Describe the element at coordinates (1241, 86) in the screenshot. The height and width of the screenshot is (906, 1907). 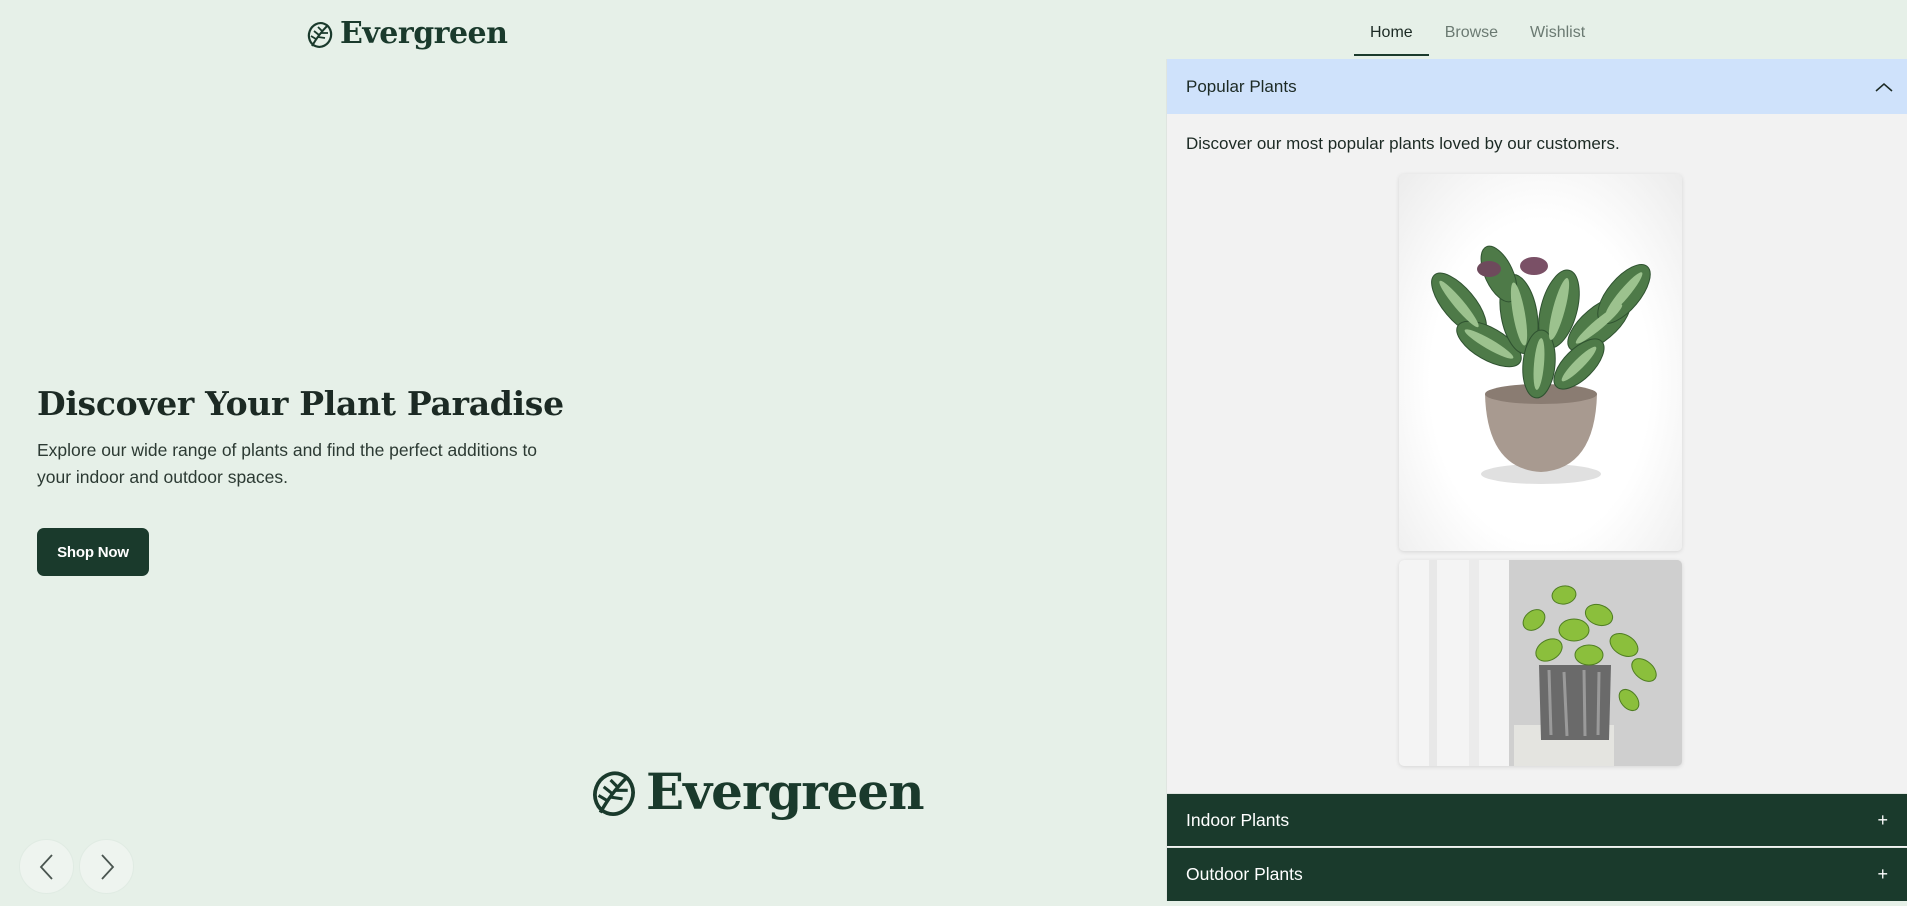
I see `accordion-title: Popular Plants` at that location.